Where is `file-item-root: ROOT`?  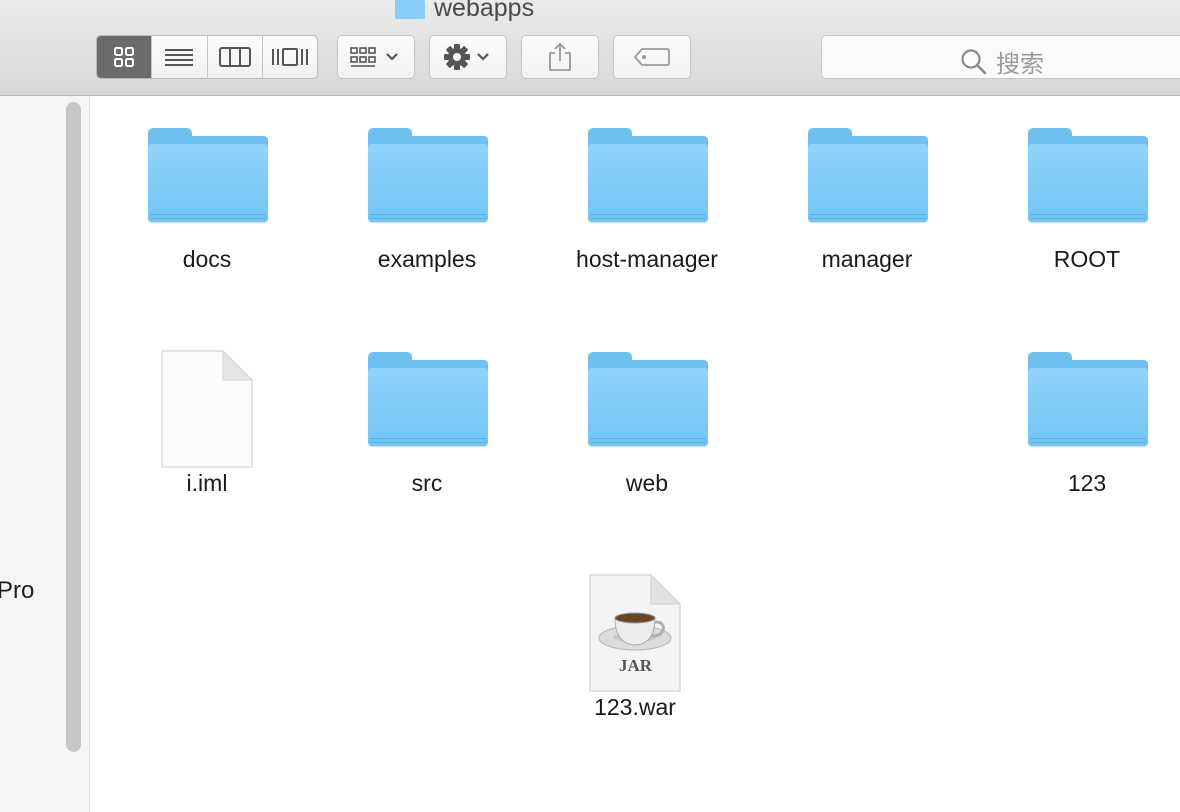
file-item-root: ROOT is located at coordinates (1087, 197).